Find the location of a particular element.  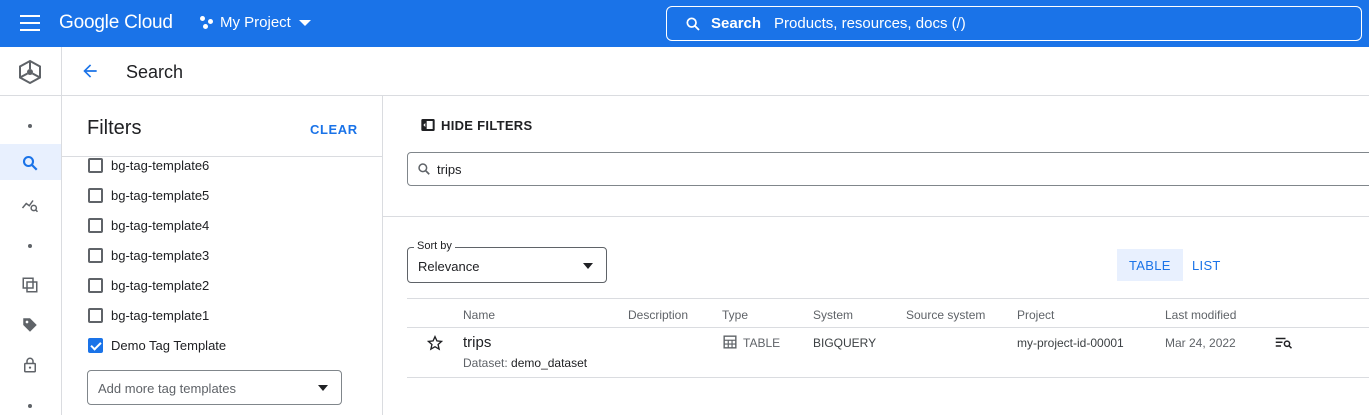

checkbox-checked is located at coordinates (95, 345).